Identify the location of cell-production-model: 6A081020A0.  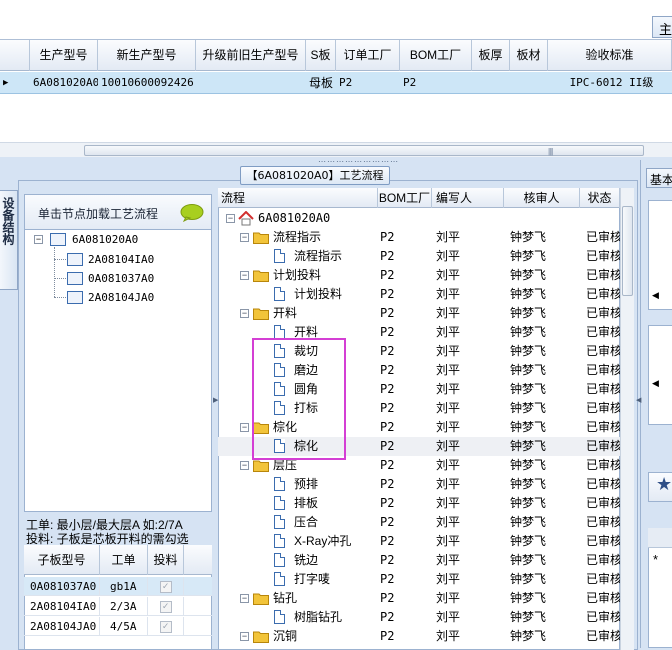
(64, 83).